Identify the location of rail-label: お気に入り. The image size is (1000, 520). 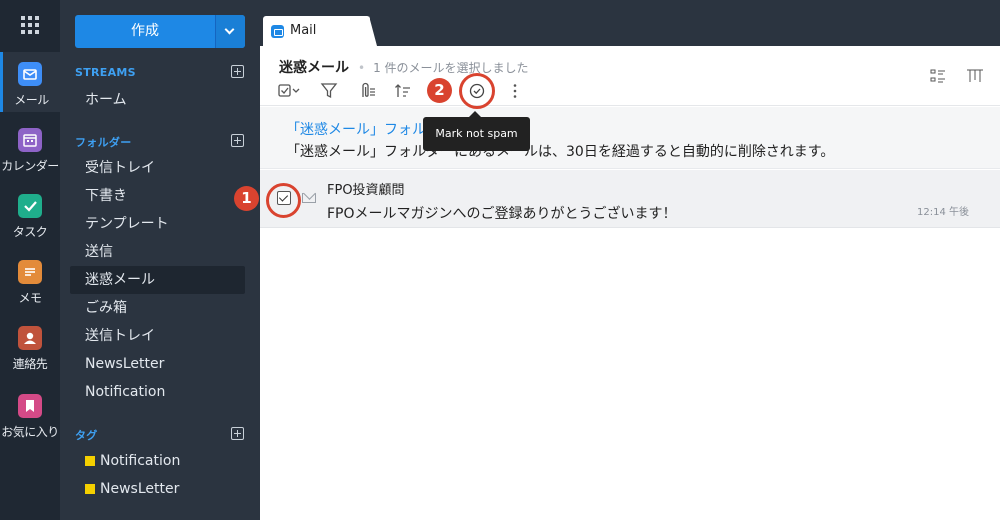
(30, 432).